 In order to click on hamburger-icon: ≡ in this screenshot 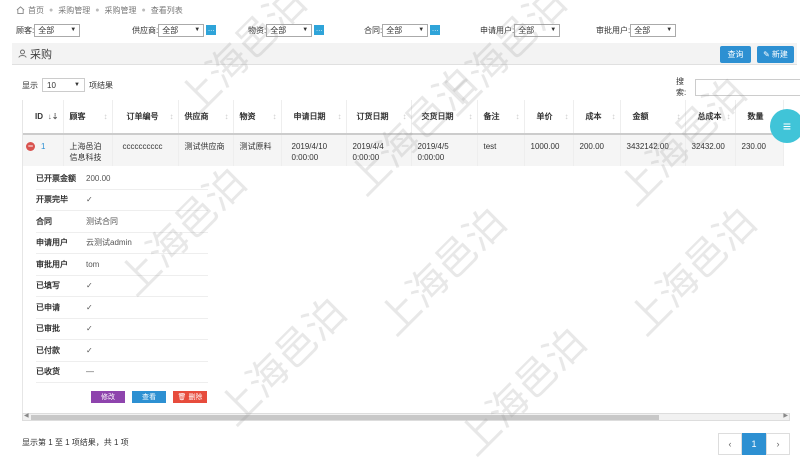, I will do `click(787, 126)`.